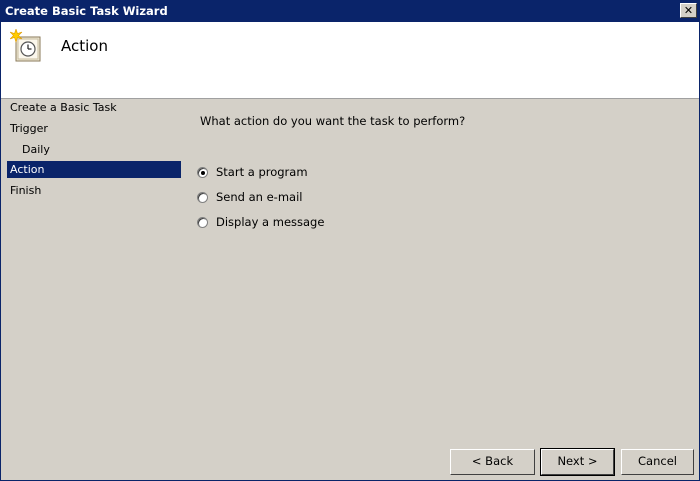  What do you see at coordinates (270, 222) in the screenshot?
I see `option-display-message-label: Display a message` at bounding box center [270, 222].